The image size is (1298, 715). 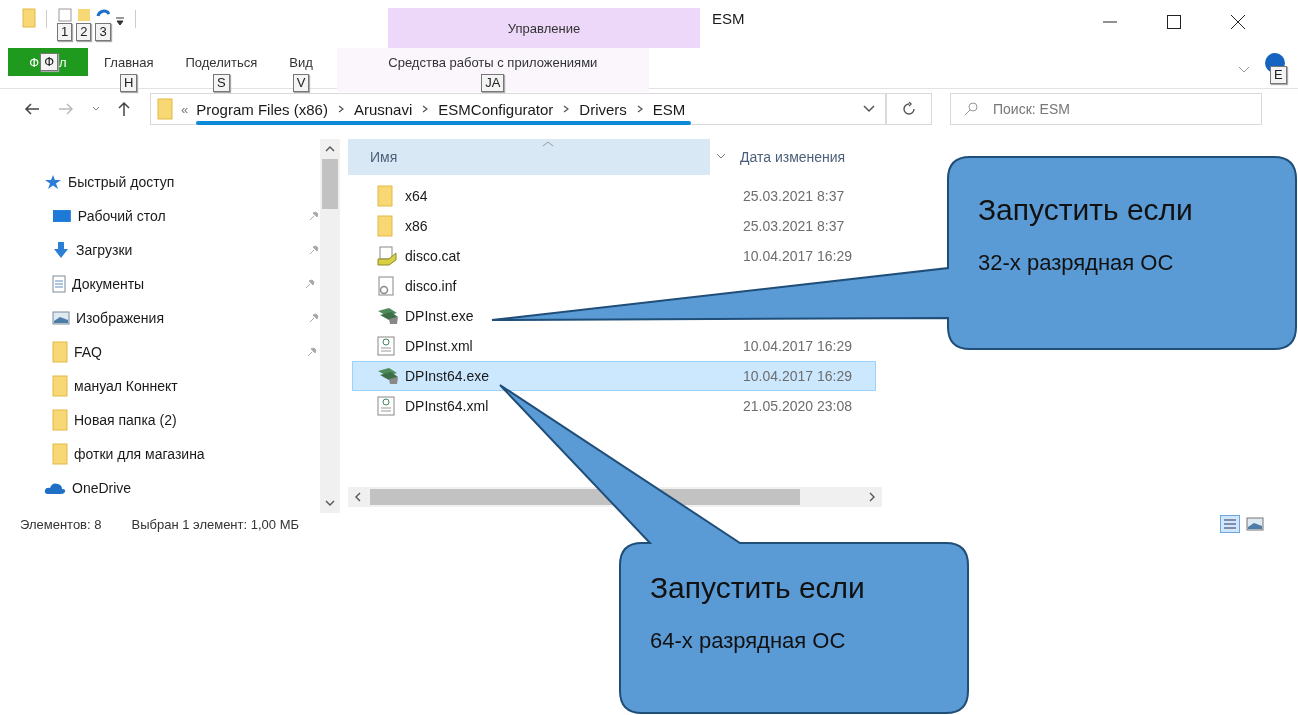 What do you see at coordinates (614, 256) in the screenshot?
I see `file-row: disco.cat 10.04.2017 16:29` at bounding box center [614, 256].